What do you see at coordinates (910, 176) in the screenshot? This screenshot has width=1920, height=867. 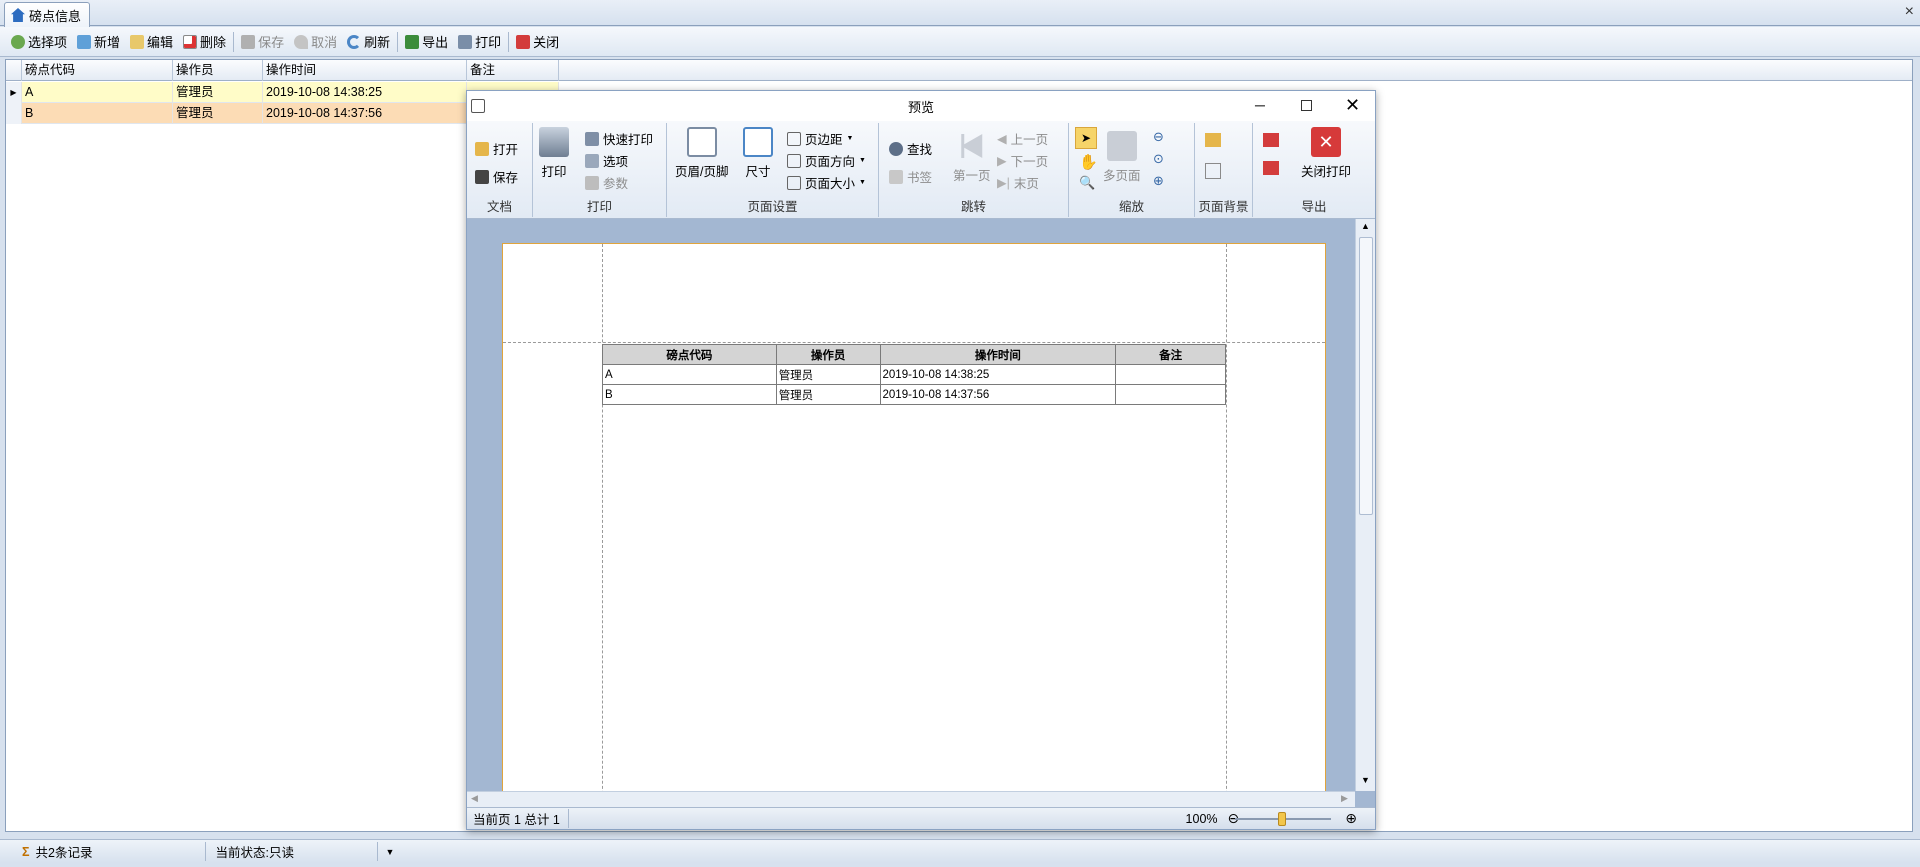 I see `bookmark-button: 书签` at bounding box center [910, 176].